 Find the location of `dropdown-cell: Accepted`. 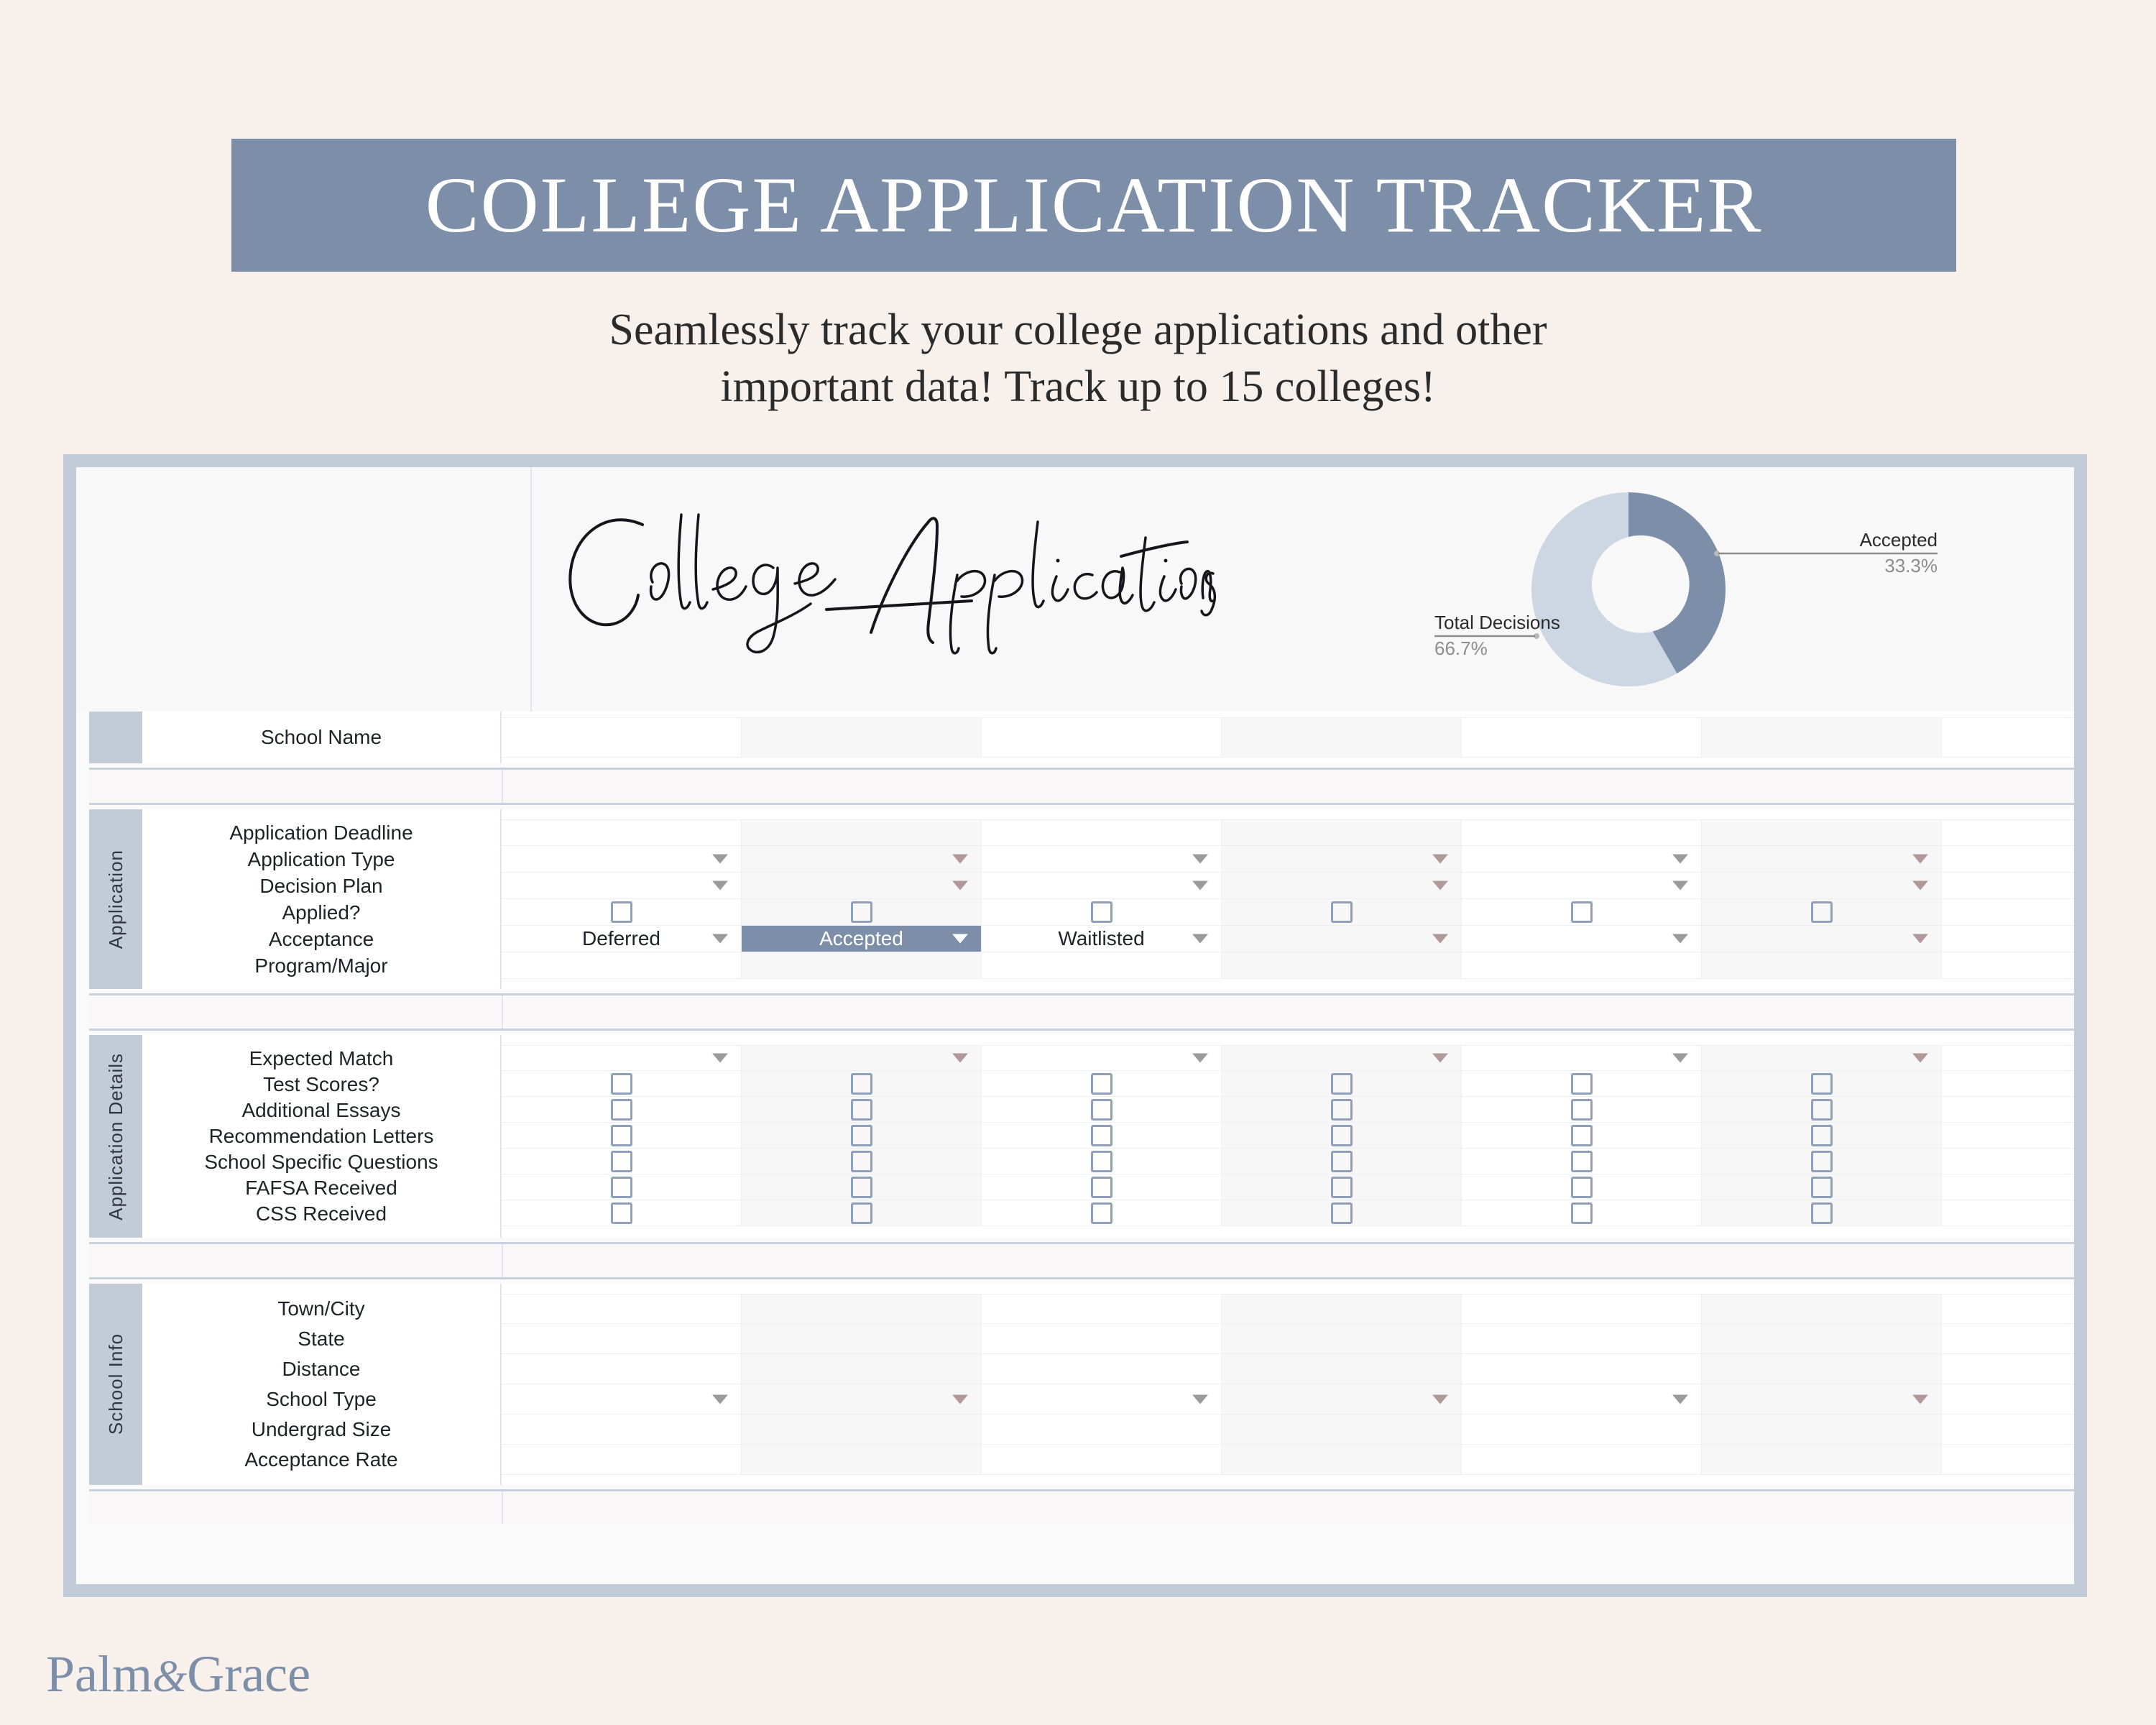

dropdown-cell: Accepted is located at coordinates (862, 939).